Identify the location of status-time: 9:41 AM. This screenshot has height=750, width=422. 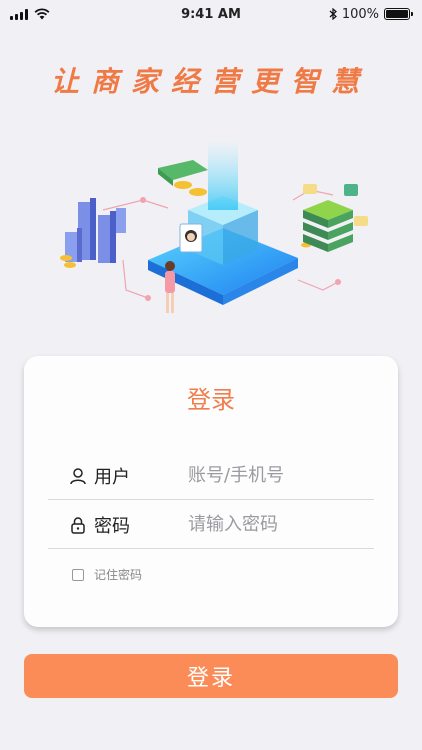
(211, 14).